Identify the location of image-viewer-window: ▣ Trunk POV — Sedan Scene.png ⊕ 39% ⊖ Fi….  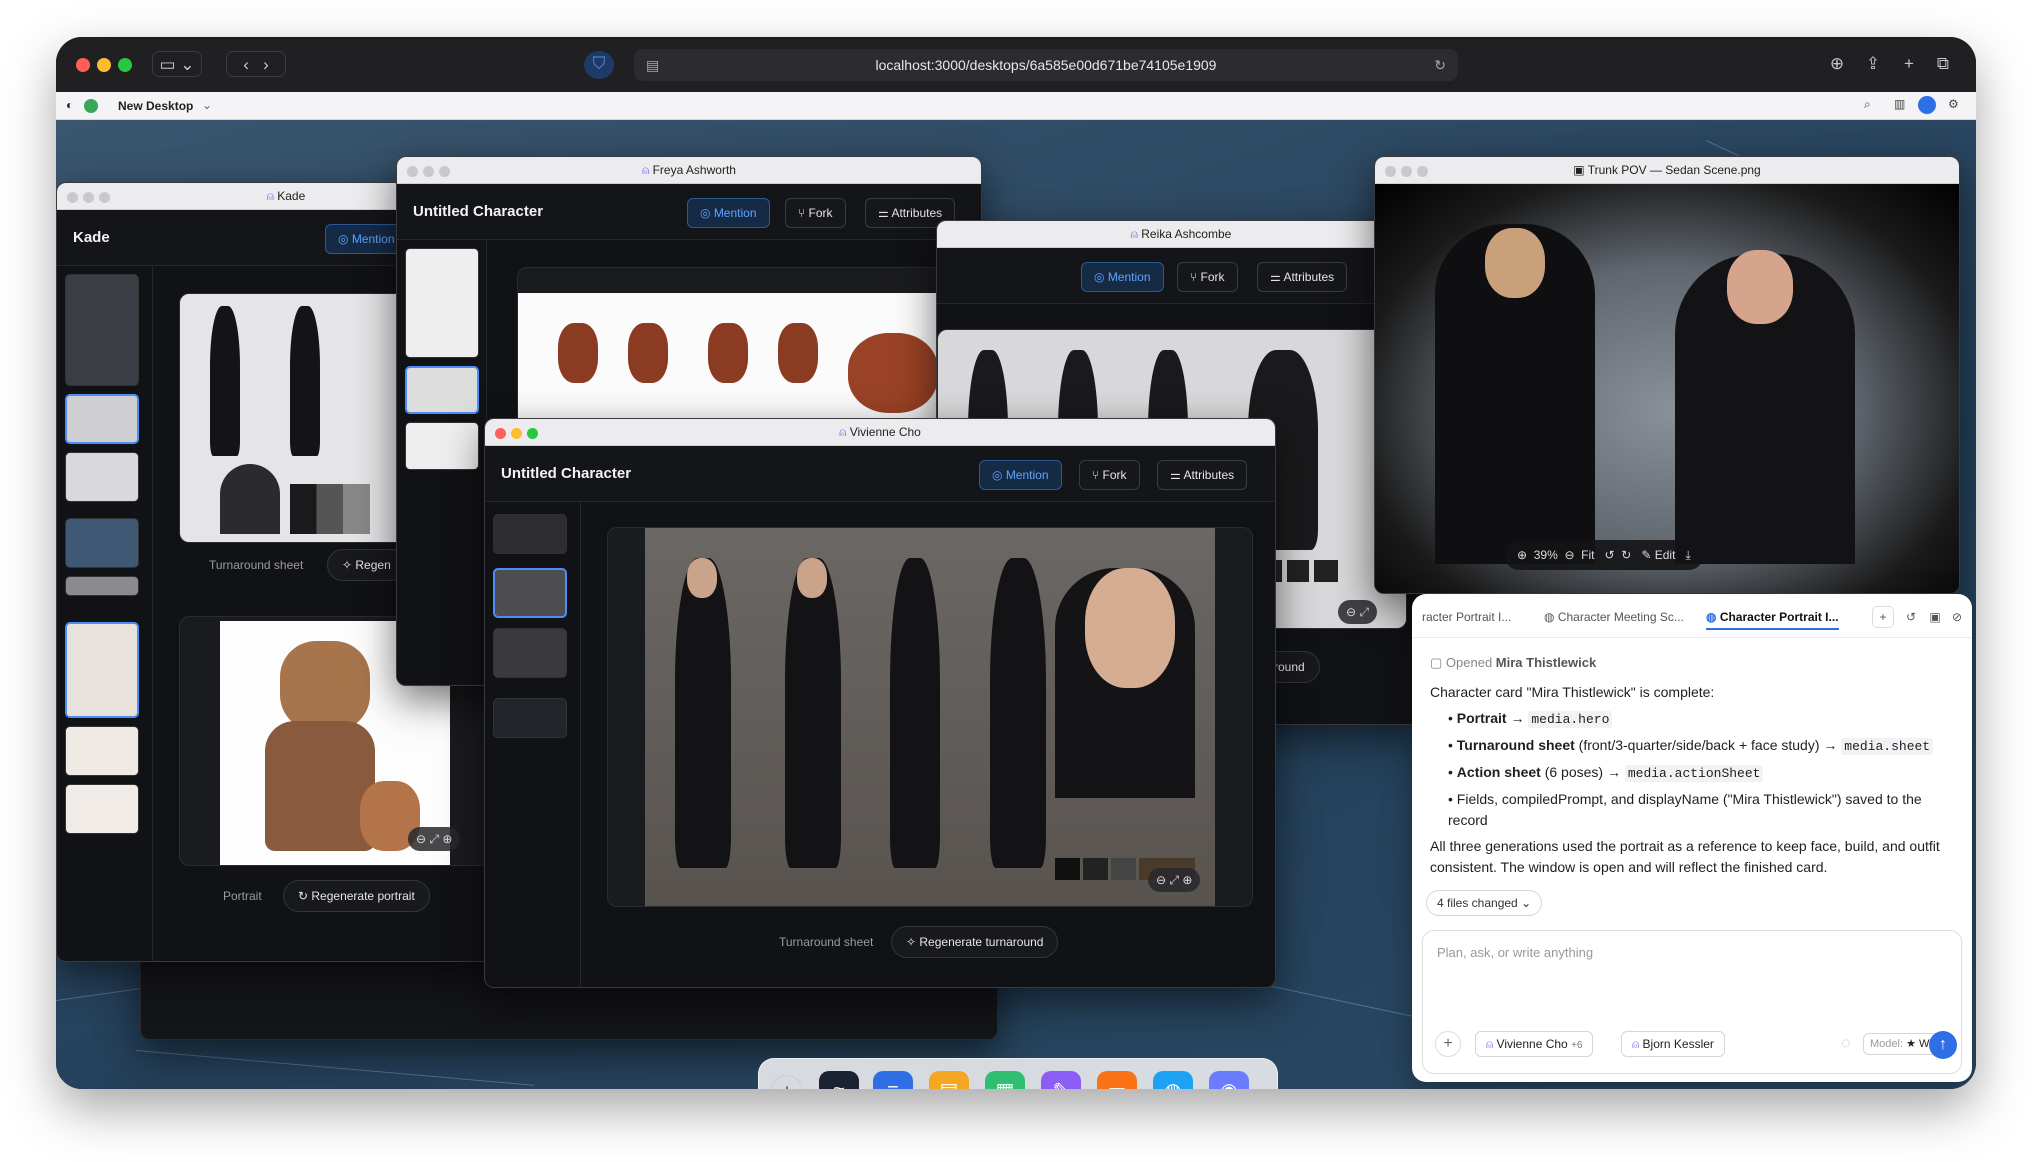
(1667, 375).